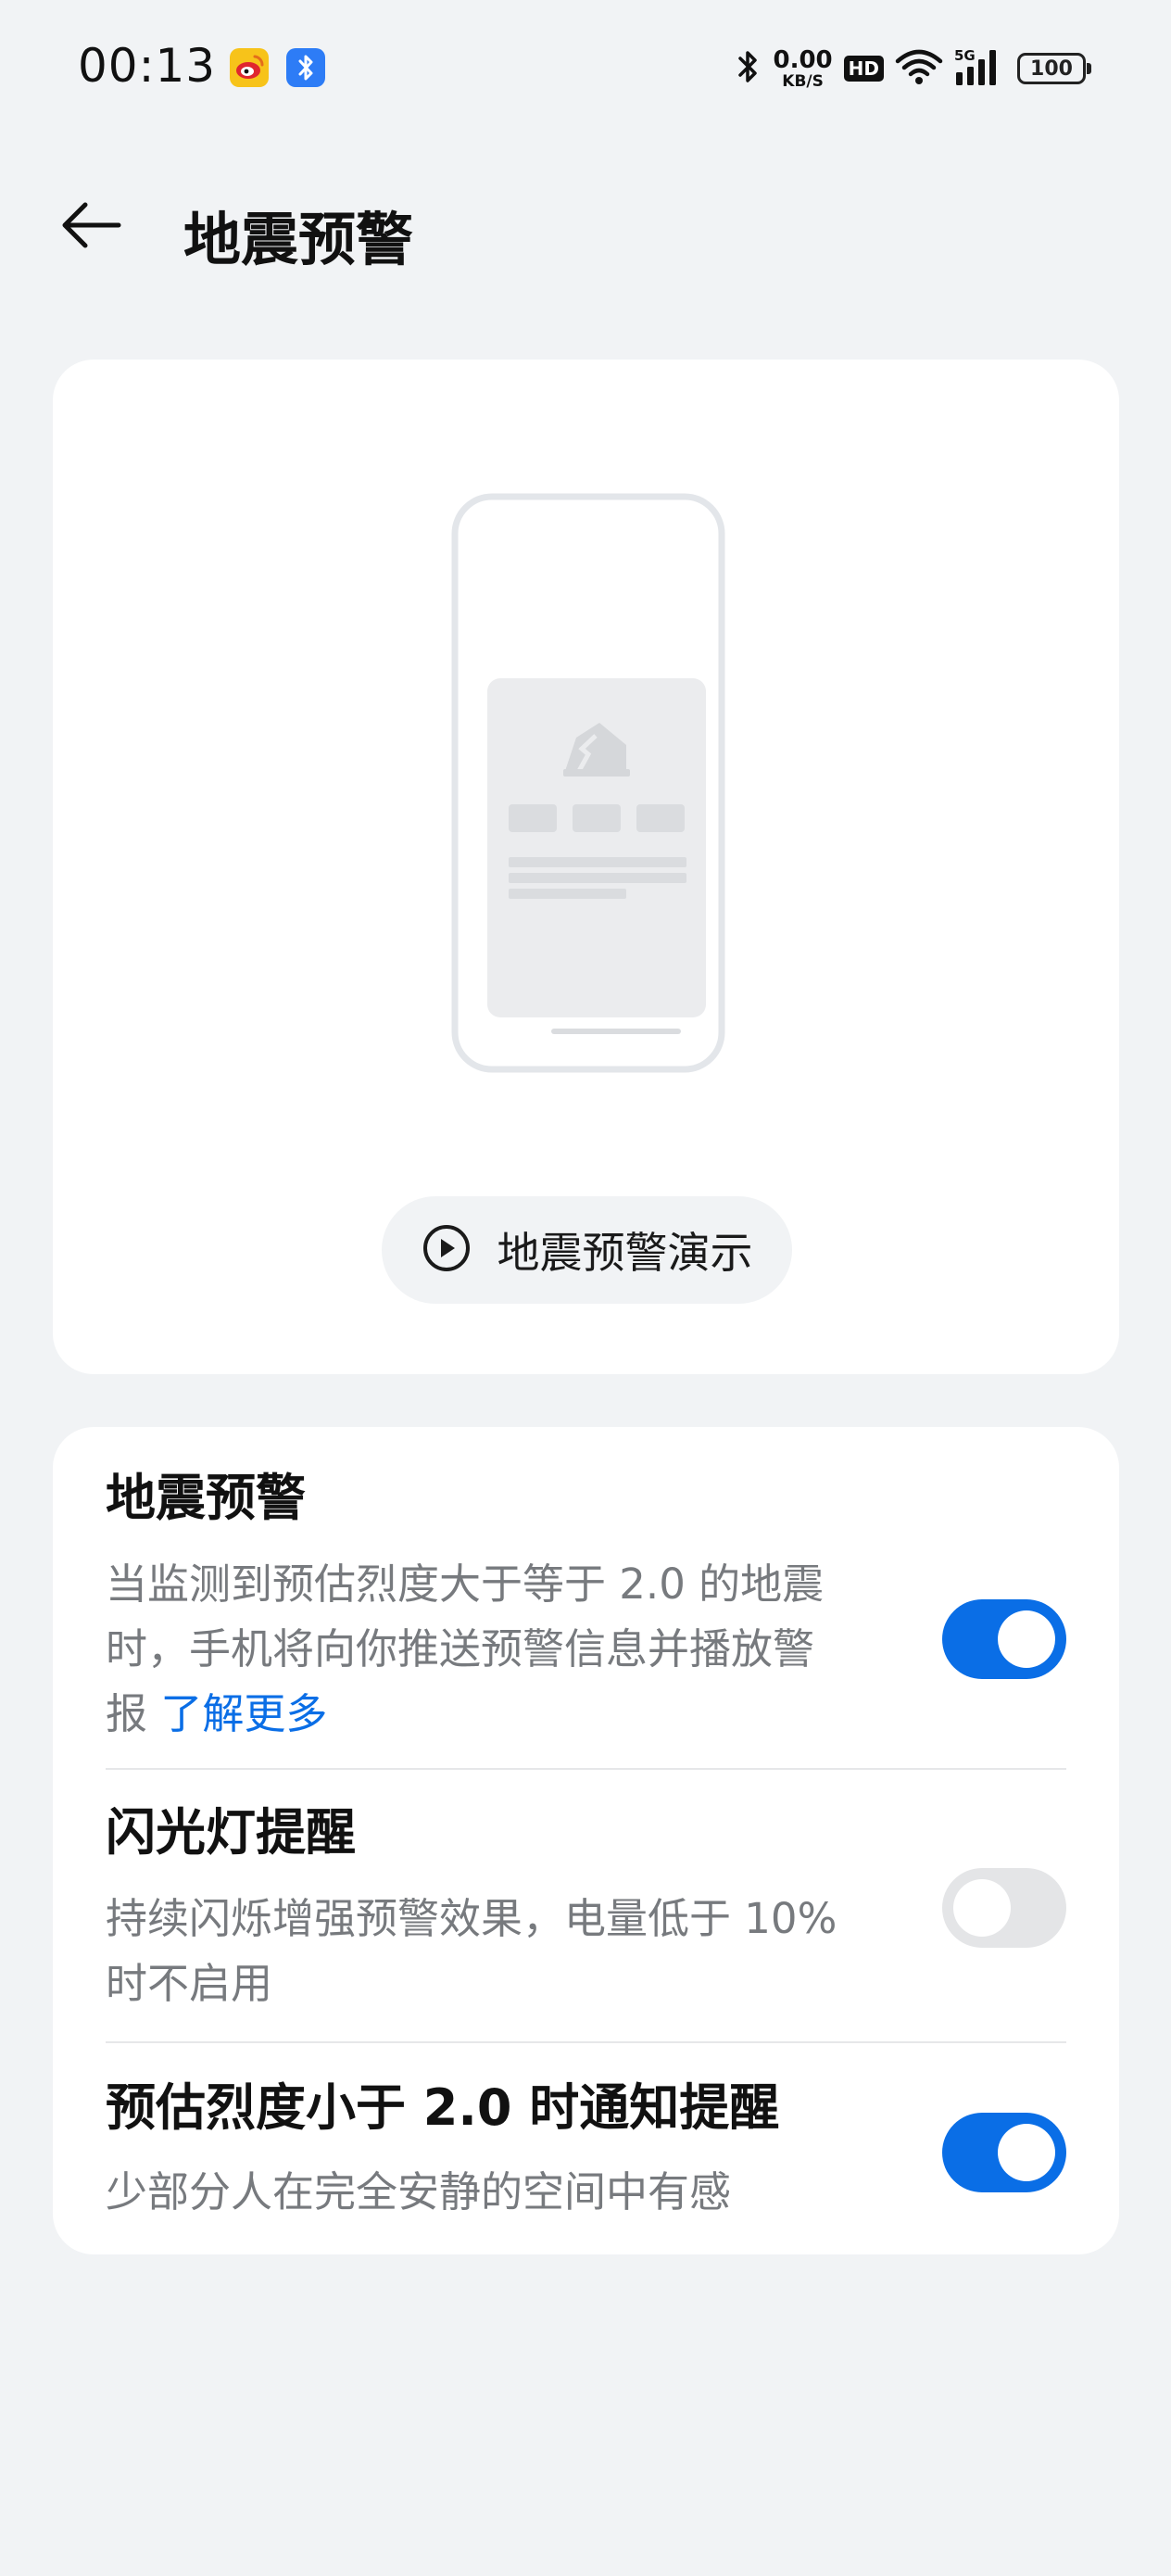 The height and width of the screenshot is (2576, 1171). What do you see at coordinates (472, 1919) in the screenshot?
I see `desc-line: 持续闪烁增强预警效果，电量低于 10%` at bounding box center [472, 1919].